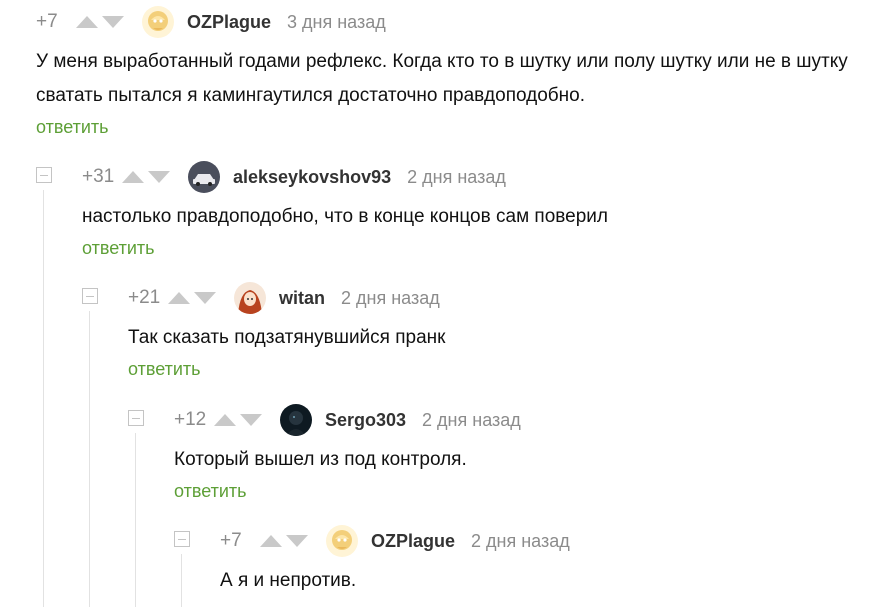  Describe the element at coordinates (296, 420) in the screenshot. I see `avatar-dark` at that location.